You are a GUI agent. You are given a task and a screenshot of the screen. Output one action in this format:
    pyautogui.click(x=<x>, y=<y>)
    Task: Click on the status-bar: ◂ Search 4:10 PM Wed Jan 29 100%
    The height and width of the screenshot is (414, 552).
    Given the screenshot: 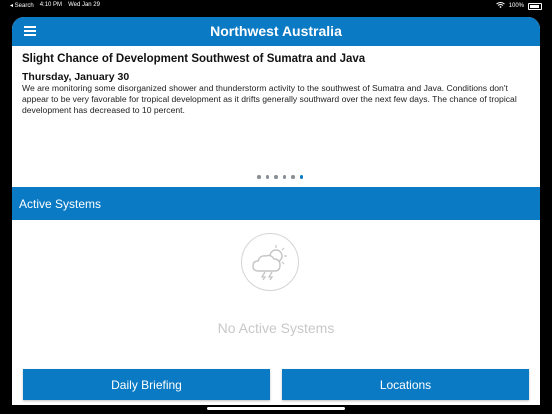 What is the action you would take?
    pyautogui.click(x=276, y=5)
    